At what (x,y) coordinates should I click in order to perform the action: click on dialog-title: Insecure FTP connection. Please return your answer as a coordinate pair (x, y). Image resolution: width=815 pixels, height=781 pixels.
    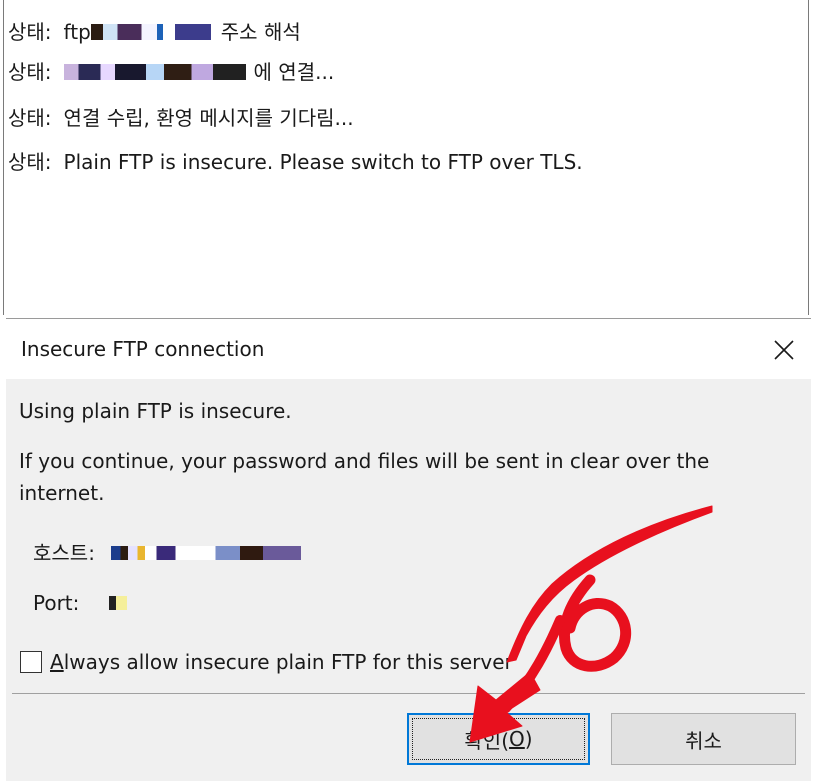
    Looking at the image, I should click on (143, 349).